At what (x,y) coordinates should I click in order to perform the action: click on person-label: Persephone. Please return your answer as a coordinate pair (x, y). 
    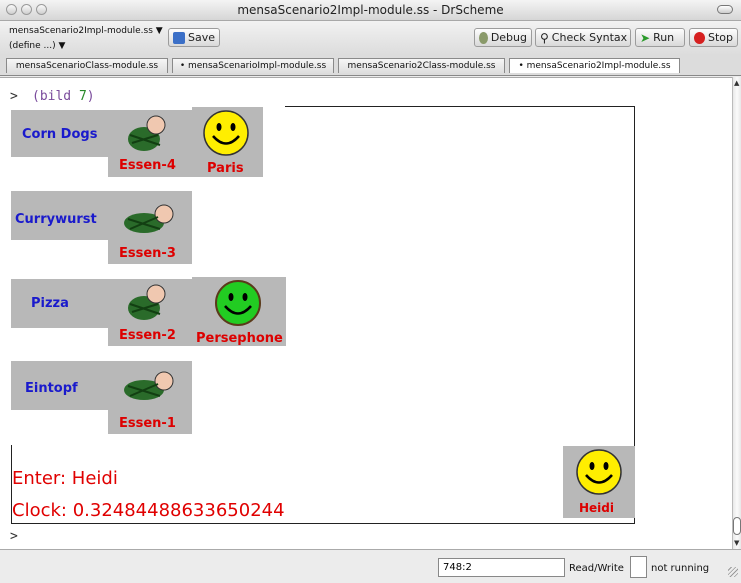
    Looking at the image, I should click on (239, 338).